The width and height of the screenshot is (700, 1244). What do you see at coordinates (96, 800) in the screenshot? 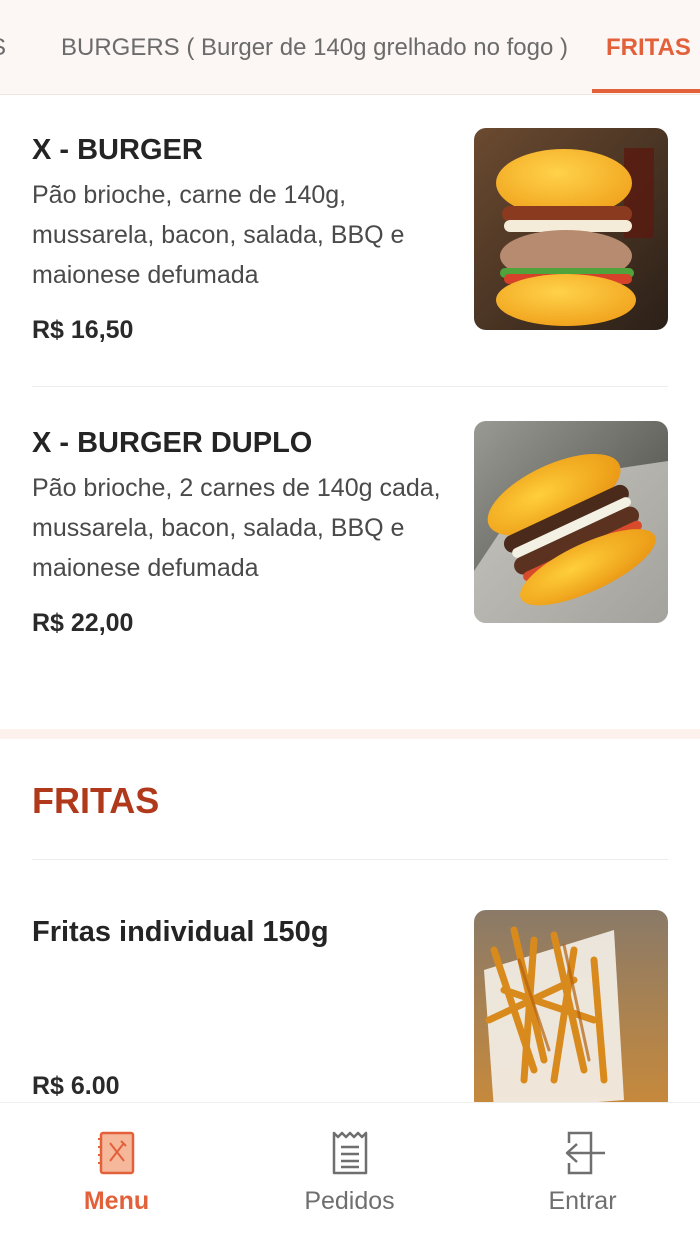
I see `section-title-fritas: FRITAS` at bounding box center [96, 800].